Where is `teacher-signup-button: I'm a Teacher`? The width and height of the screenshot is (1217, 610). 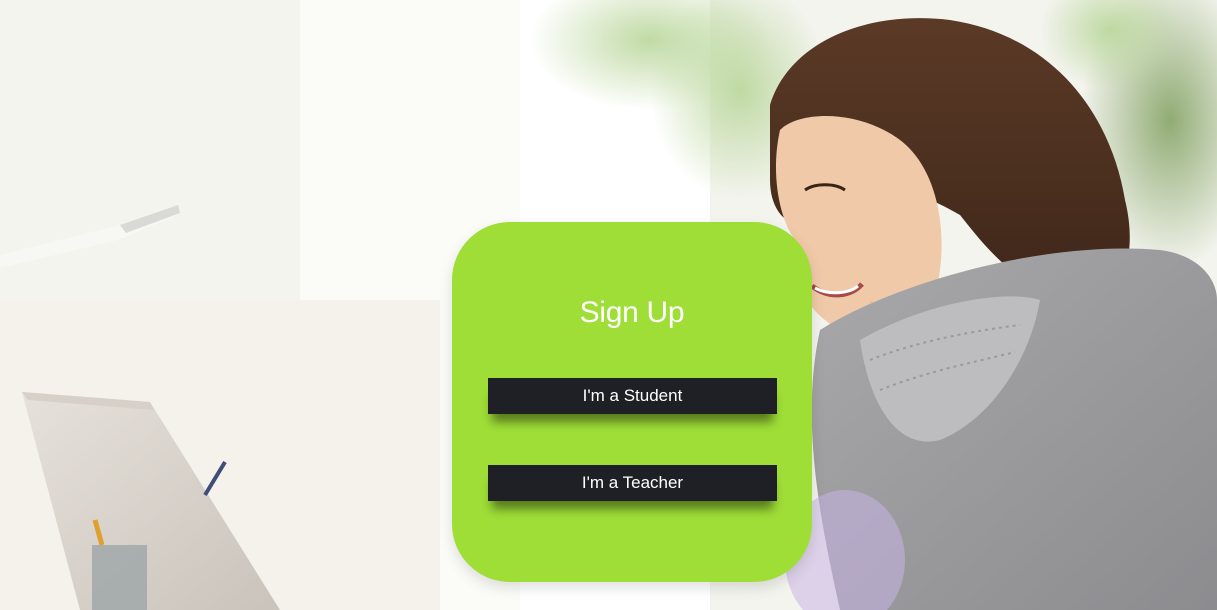 teacher-signup-button: I'm a Teacher is located at coordinates (632, 483).